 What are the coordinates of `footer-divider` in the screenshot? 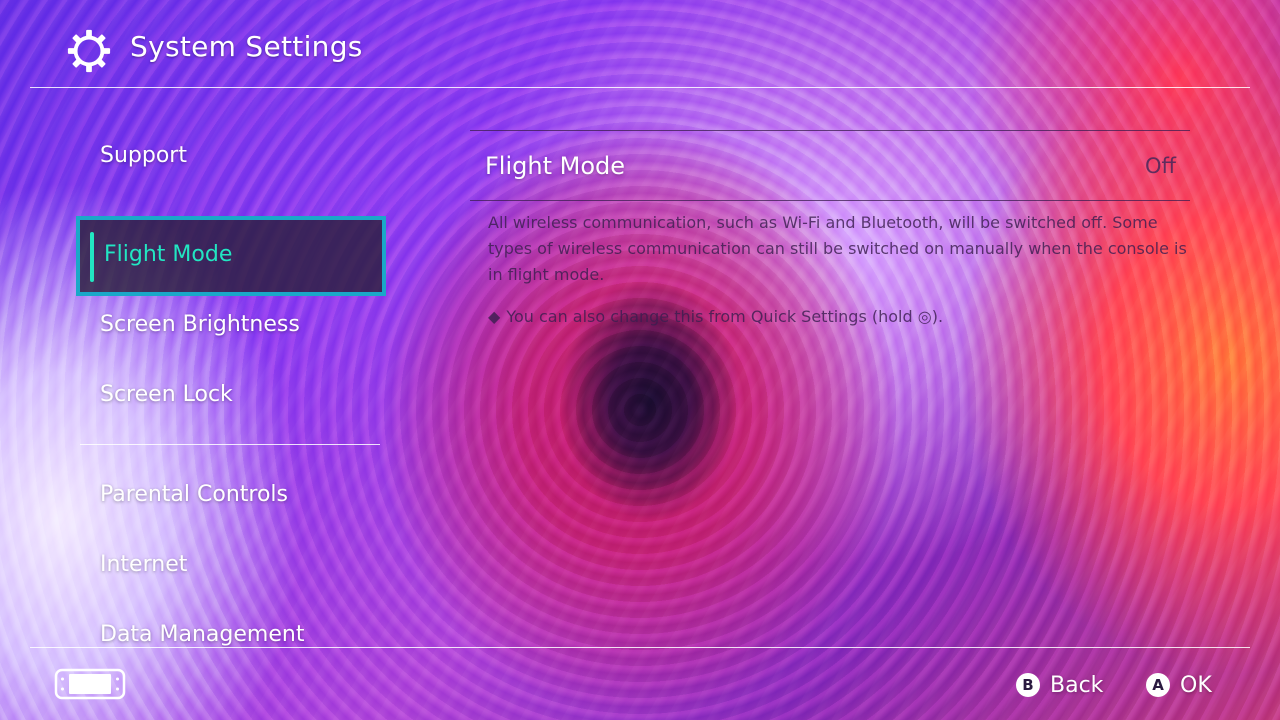 It's located at (640, 647).